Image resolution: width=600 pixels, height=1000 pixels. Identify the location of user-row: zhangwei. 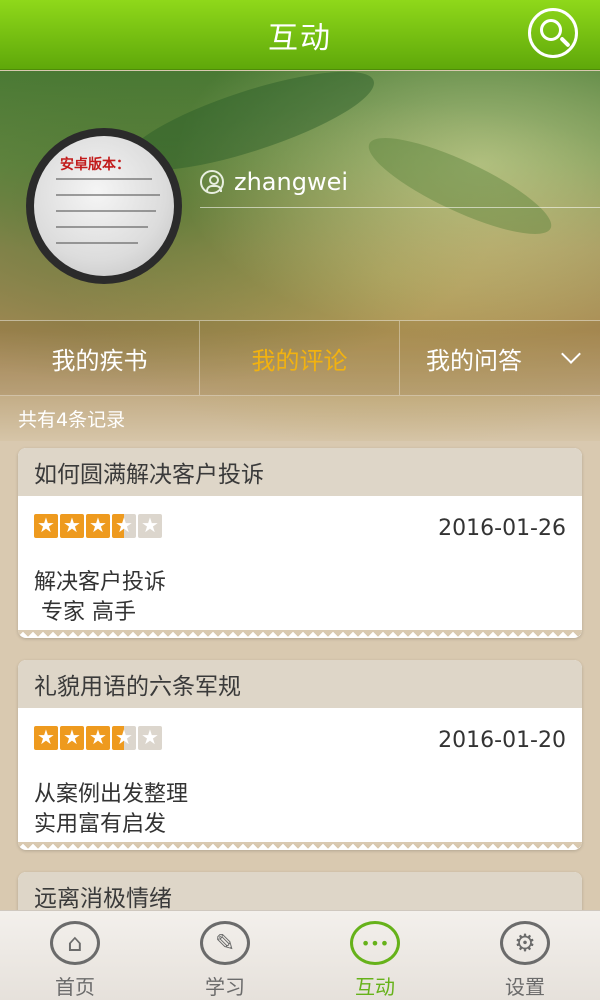
(274, 182).